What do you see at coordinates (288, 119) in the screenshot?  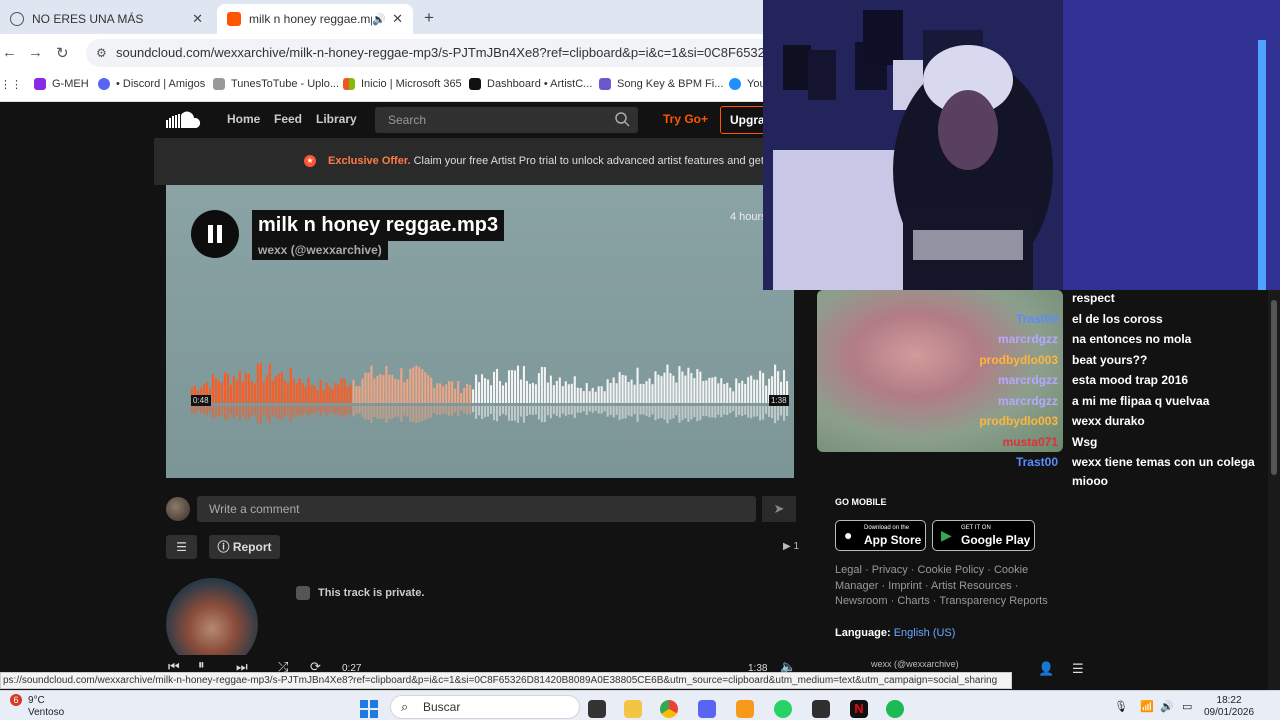 I see `nav-feed: Feed` at bounding box center [288, 119].